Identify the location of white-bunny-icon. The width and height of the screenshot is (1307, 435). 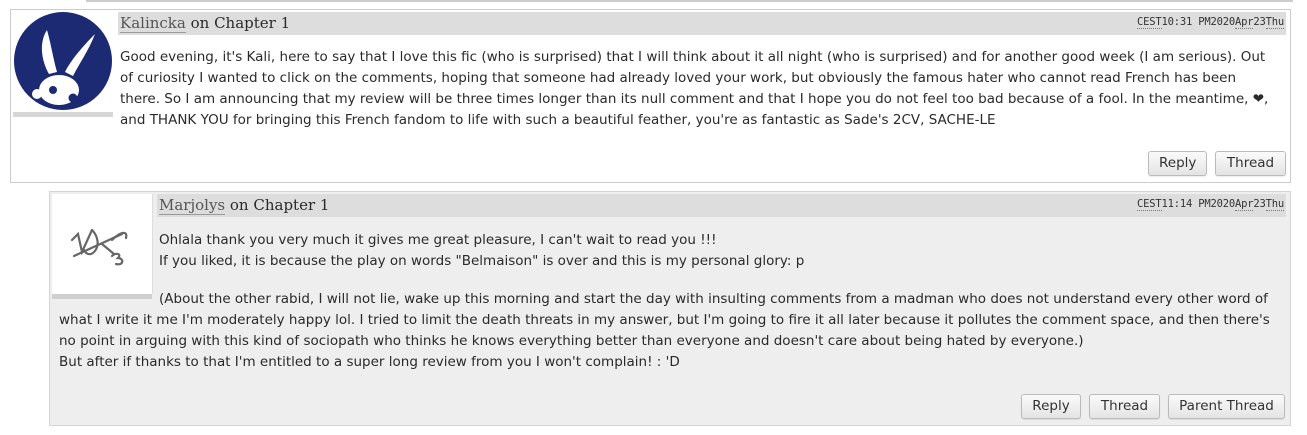
(63, 61).